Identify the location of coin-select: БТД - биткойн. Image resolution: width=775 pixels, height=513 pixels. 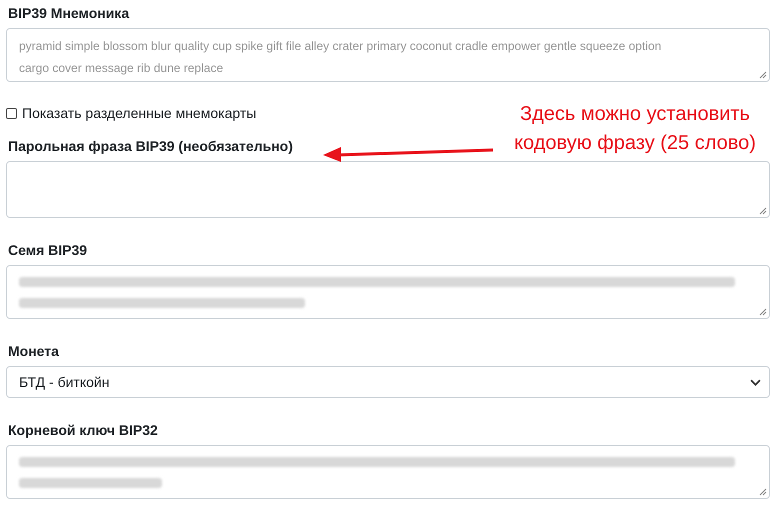
(388, 382).